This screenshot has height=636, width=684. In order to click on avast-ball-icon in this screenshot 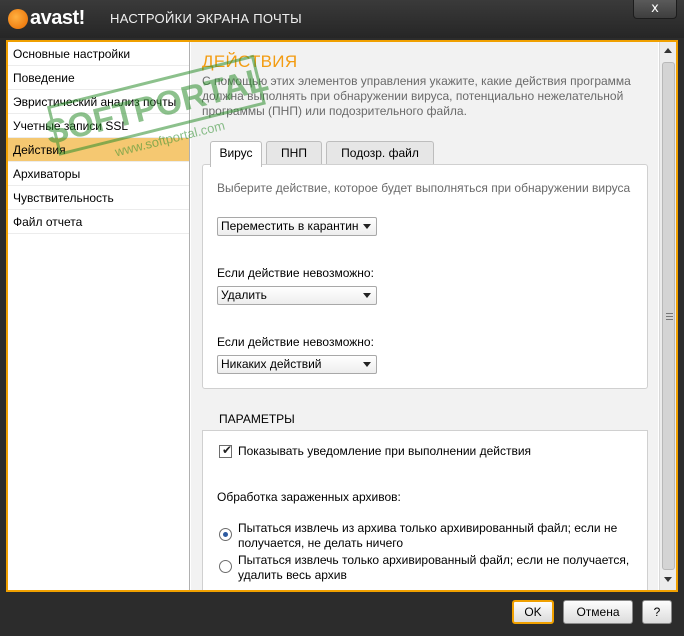, I will do `click(18, 19)`.